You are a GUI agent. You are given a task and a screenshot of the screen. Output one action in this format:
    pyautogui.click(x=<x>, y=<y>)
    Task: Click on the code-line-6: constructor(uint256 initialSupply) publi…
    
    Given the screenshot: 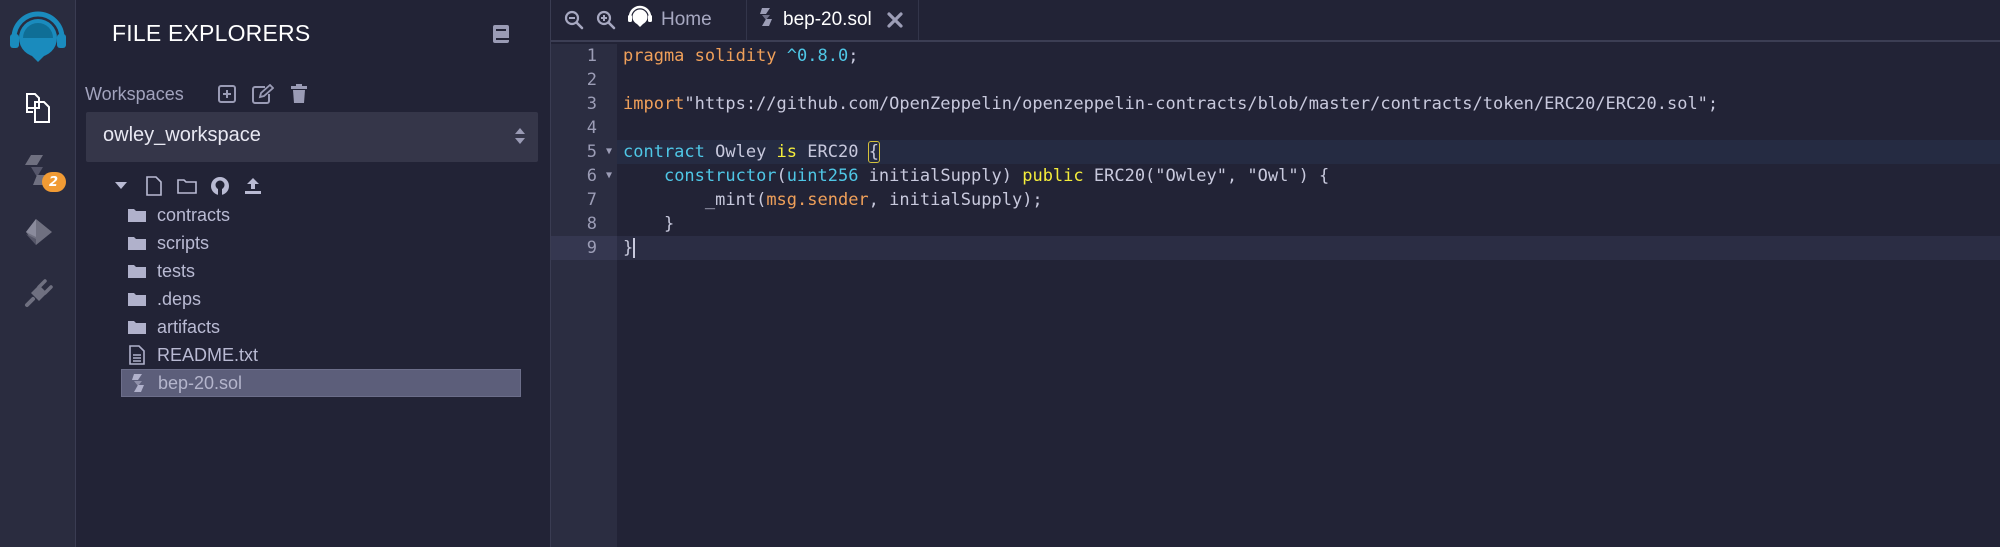 What is the action you would take?
    pyautogui.click(x=1308, y=176)
    